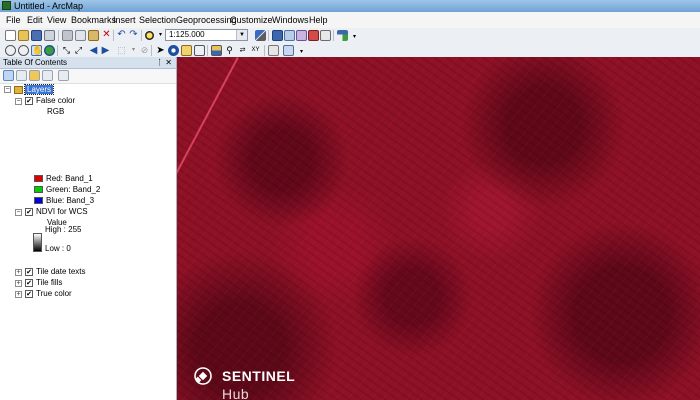 This screenshot has width=700, height=400. What do you see at coordinates (242, 50) in the screenshot?
I see `find-route-icon: ⇄` at bounding box center [242, 50].